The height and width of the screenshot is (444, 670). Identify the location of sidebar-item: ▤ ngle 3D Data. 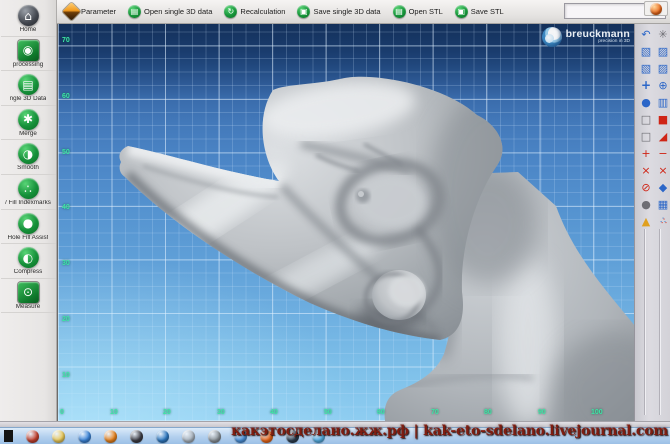
(28, 88).